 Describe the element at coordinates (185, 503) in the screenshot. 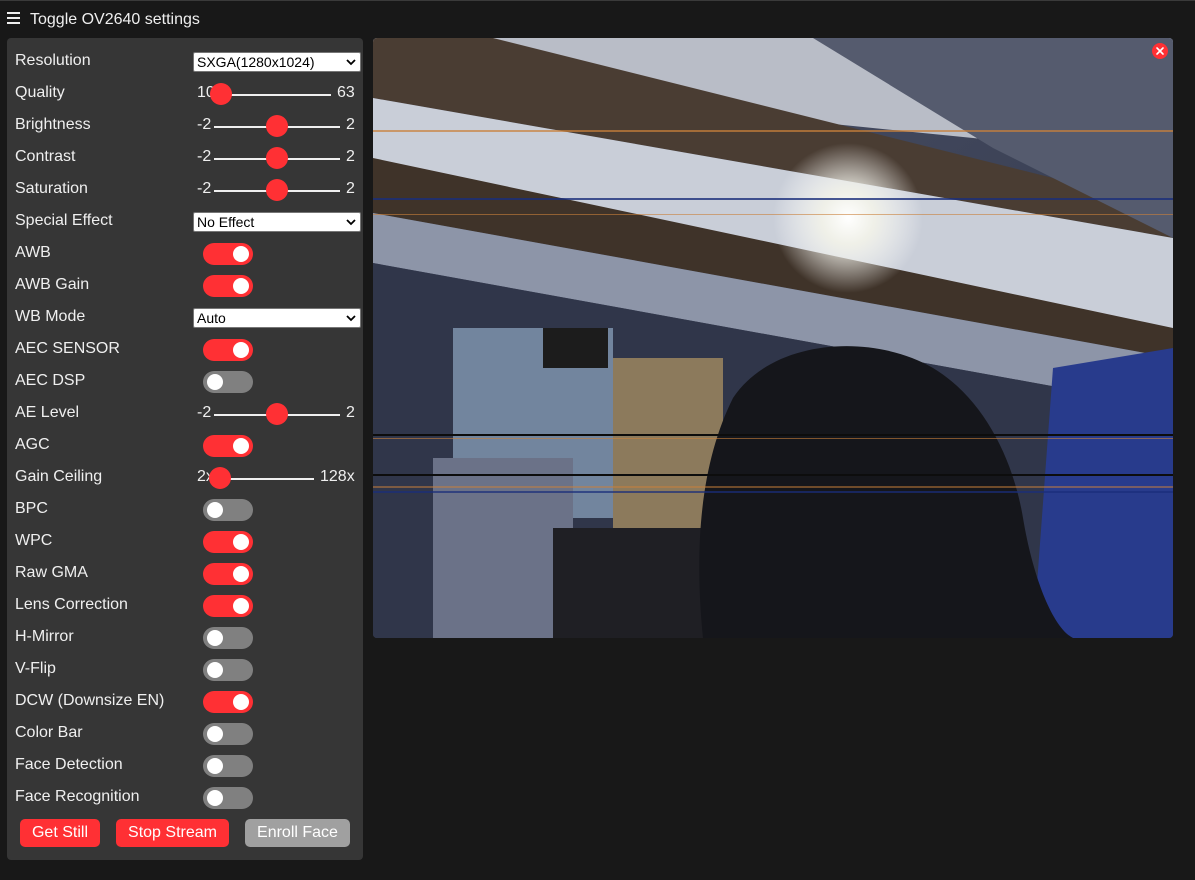

I see `setting-row-bpc: BPC` at that location.